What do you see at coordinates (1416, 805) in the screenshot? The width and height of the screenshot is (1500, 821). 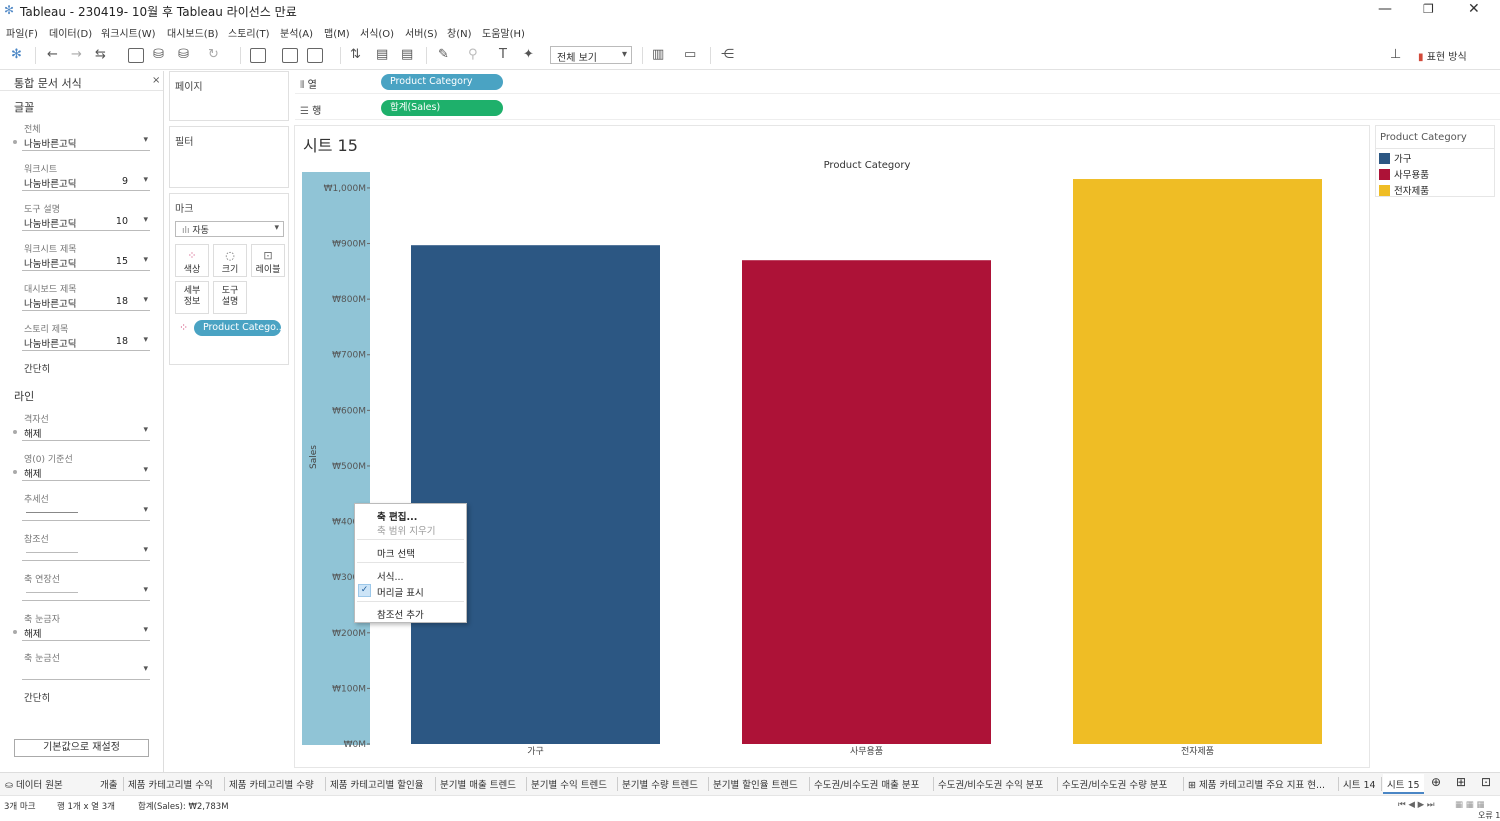 I see `sheet-nav-icon: ⏮ ◀ ▶ ⏭` at bounding box center [1416, 805].